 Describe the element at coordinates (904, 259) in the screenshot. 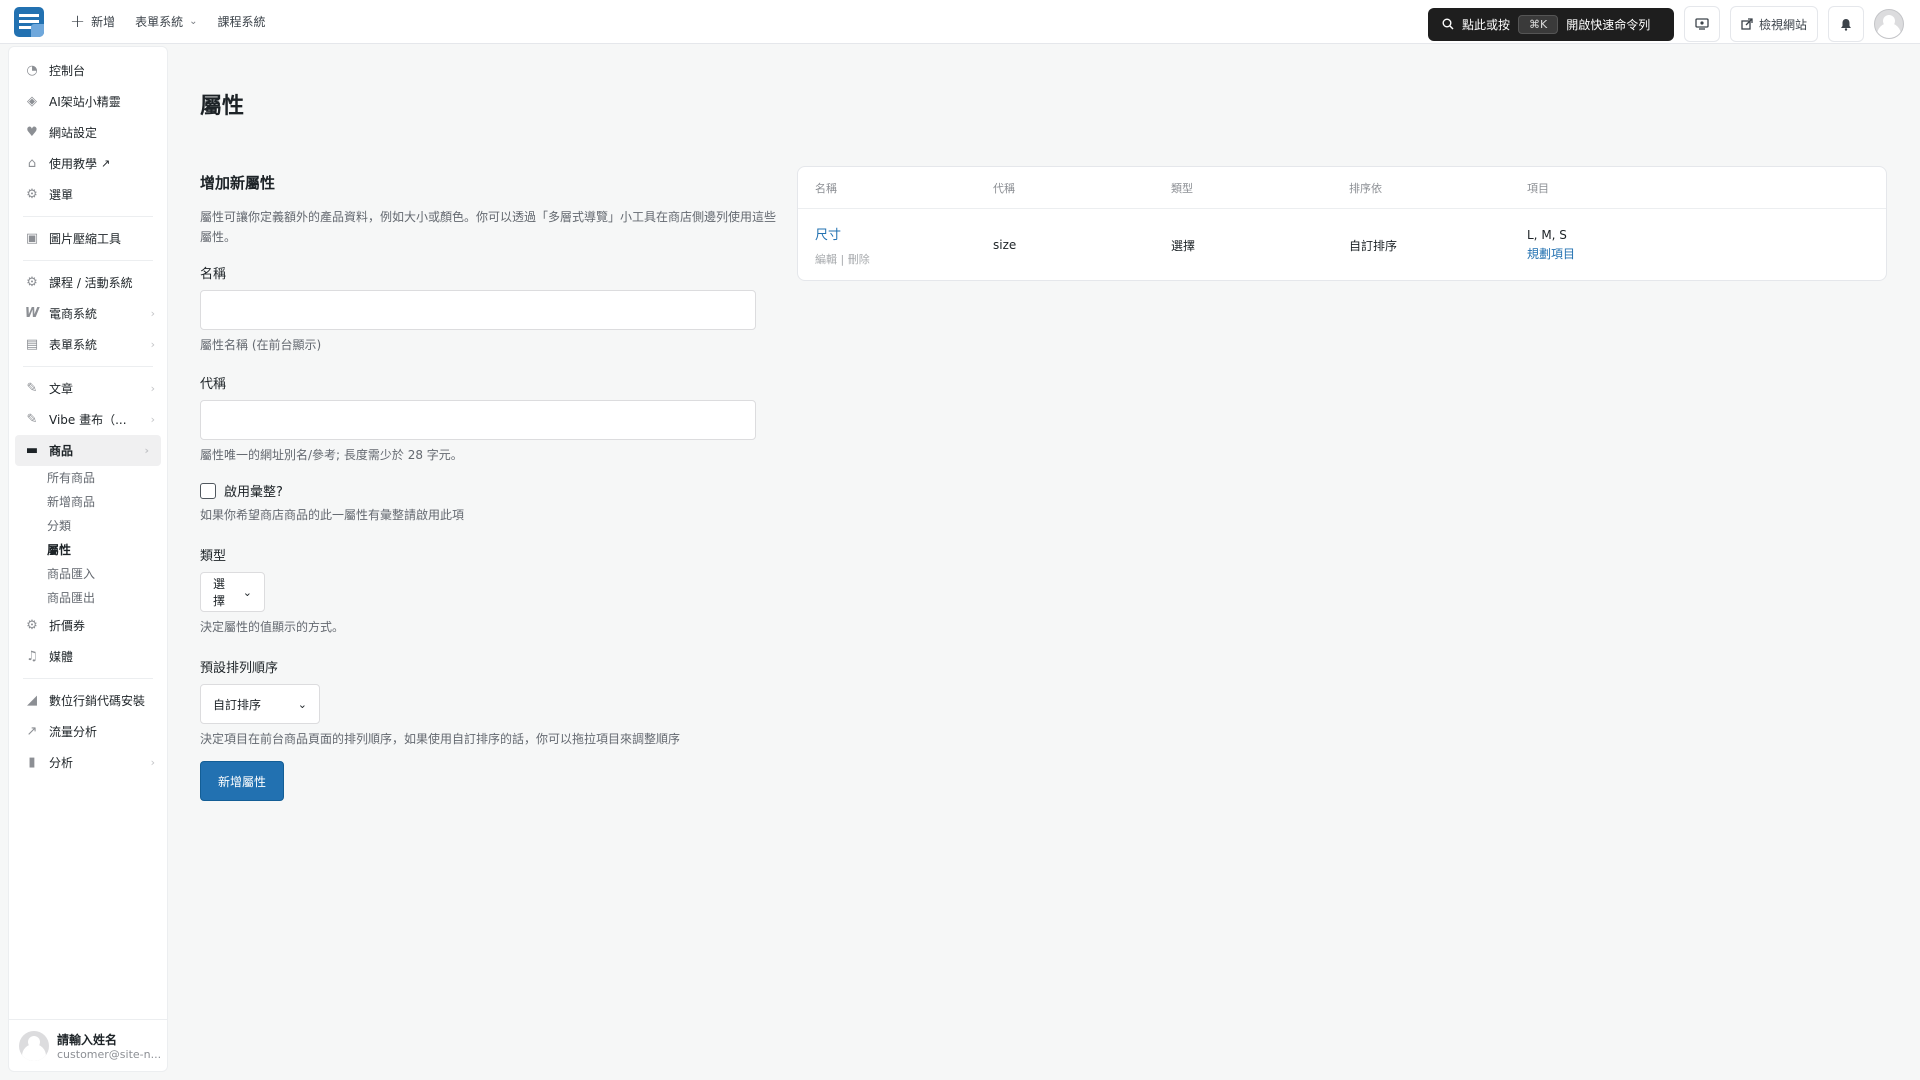

I see `row-actions: 編輯 | 刪除` at that location.